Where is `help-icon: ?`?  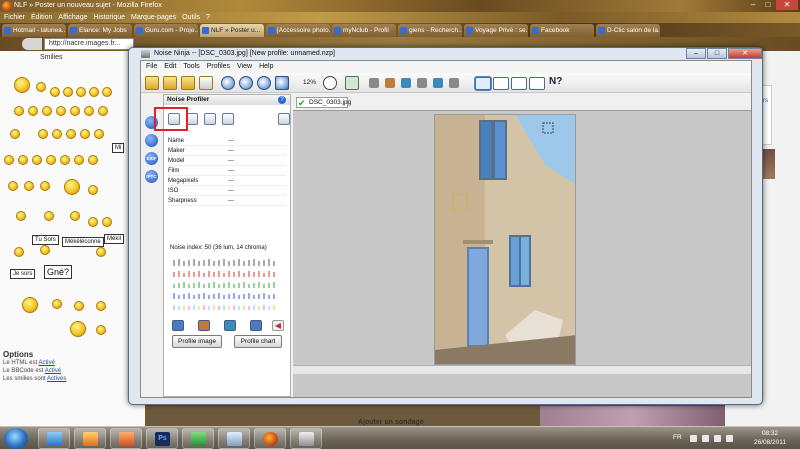
help-icon: ? is located at coordinates (282, 100).